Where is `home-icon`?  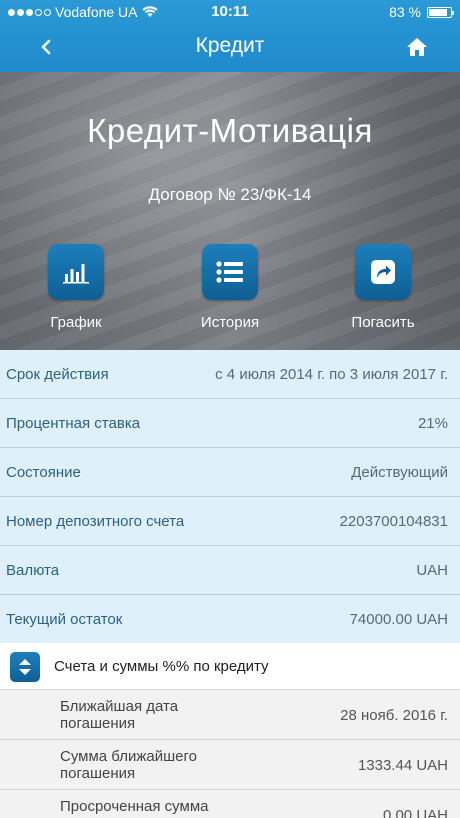
home-icon is located at coordinates (417, 47).